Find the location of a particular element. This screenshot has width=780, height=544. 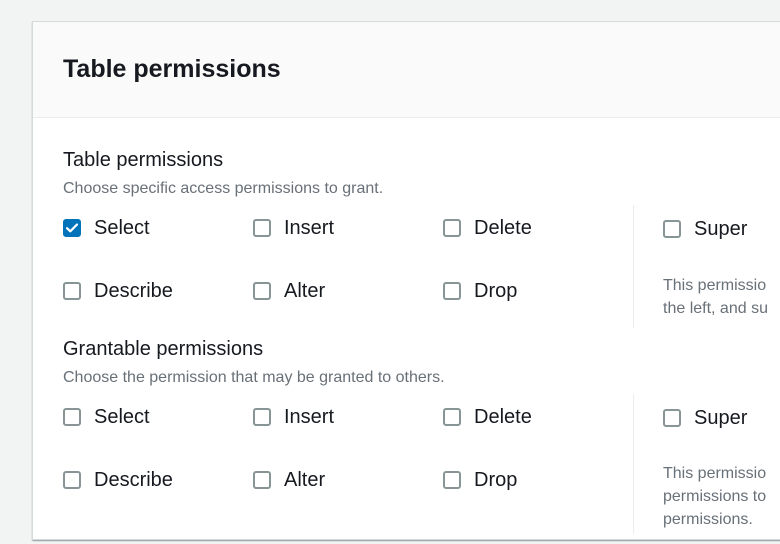

grantable-permissions-label: Grantable permissions is located at coordinates (163, 349).